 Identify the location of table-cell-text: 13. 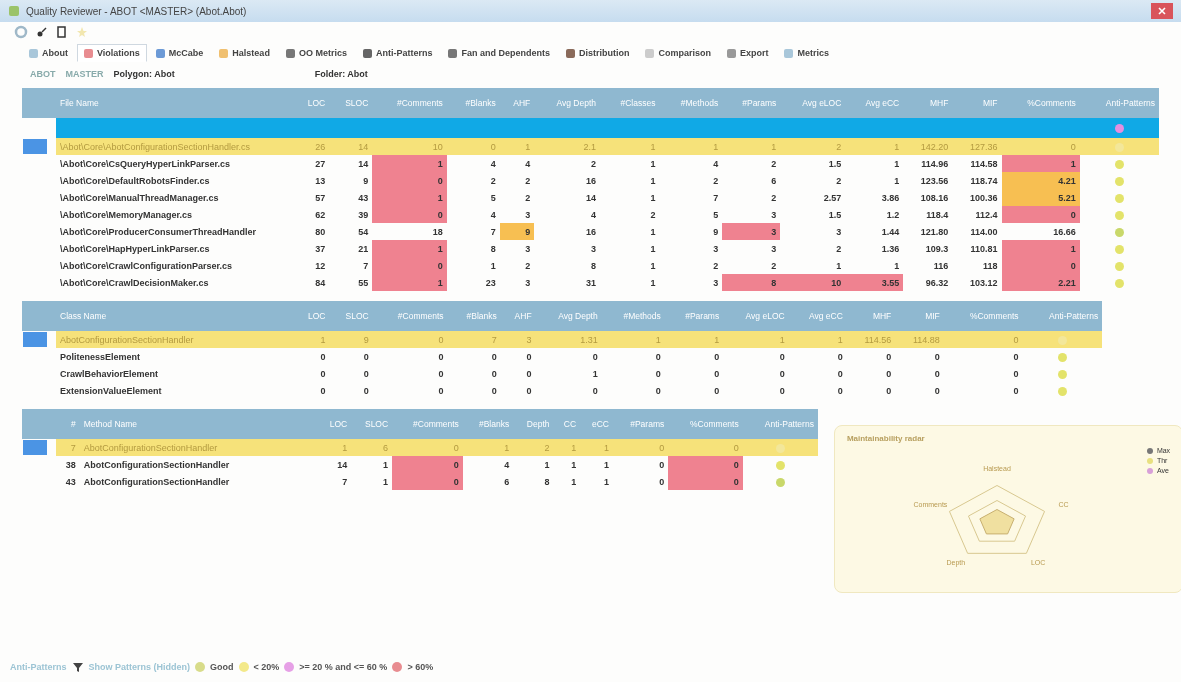
(320, 181).